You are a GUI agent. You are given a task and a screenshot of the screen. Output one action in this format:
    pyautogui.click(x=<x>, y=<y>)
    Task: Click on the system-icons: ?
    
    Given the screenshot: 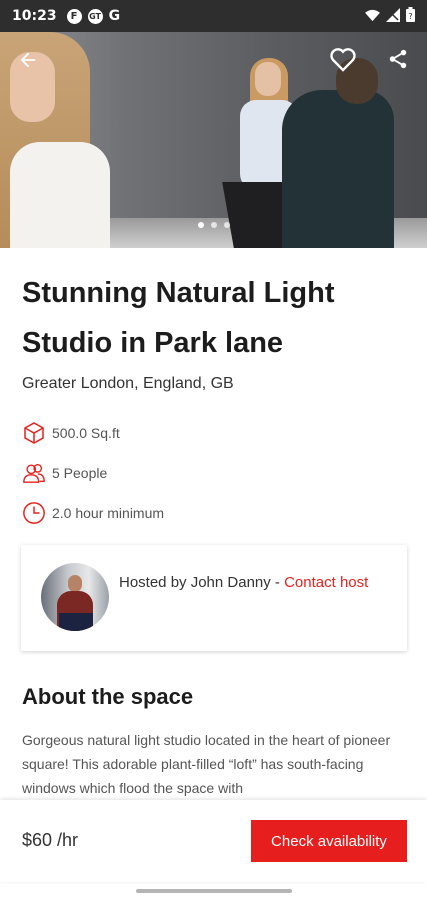 What is the action you would take?
    pyautogui.click(x=390, y=16)
    